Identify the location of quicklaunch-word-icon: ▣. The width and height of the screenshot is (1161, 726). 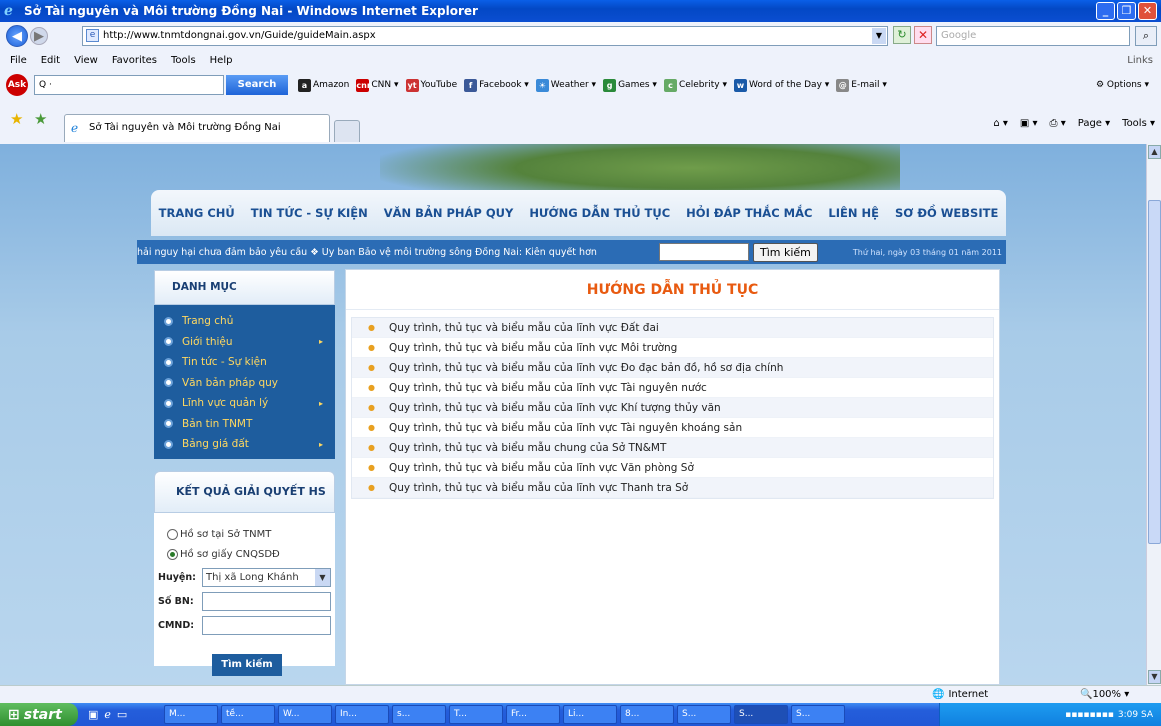
(93, 714).